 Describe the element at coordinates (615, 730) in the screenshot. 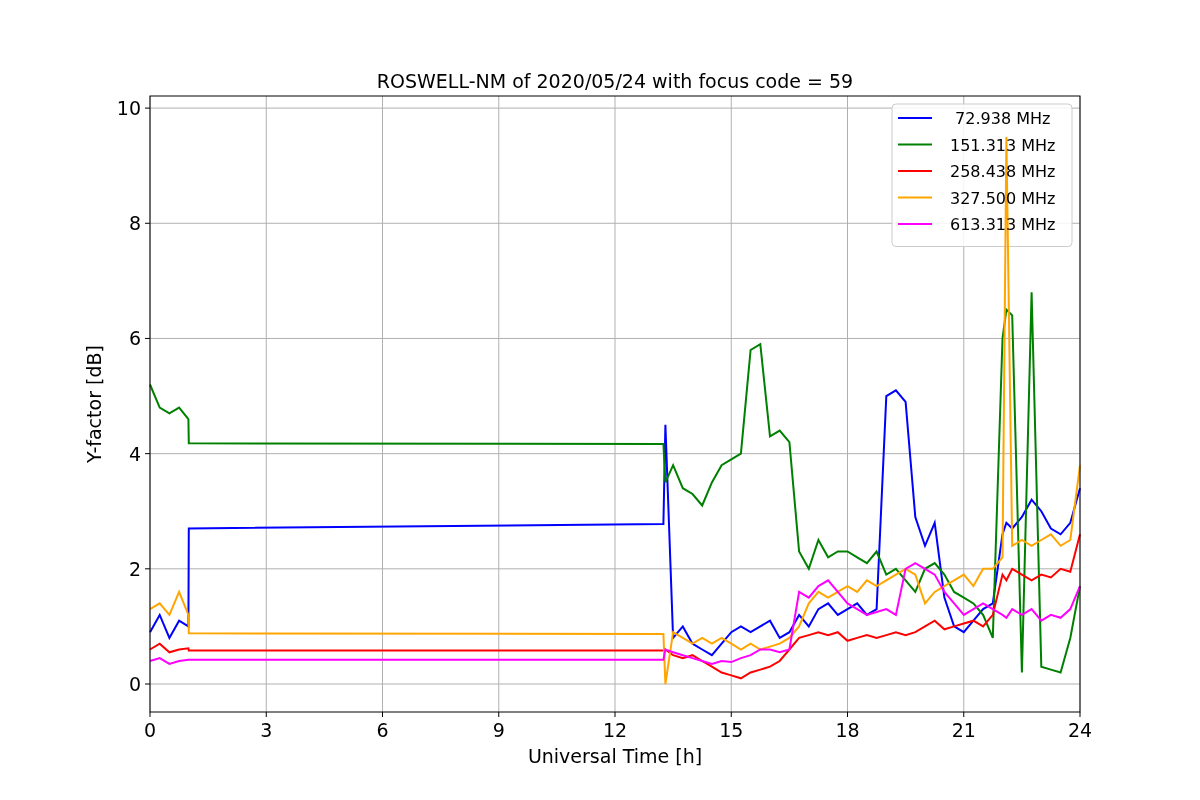

I see `tick-label: 12` at that location.